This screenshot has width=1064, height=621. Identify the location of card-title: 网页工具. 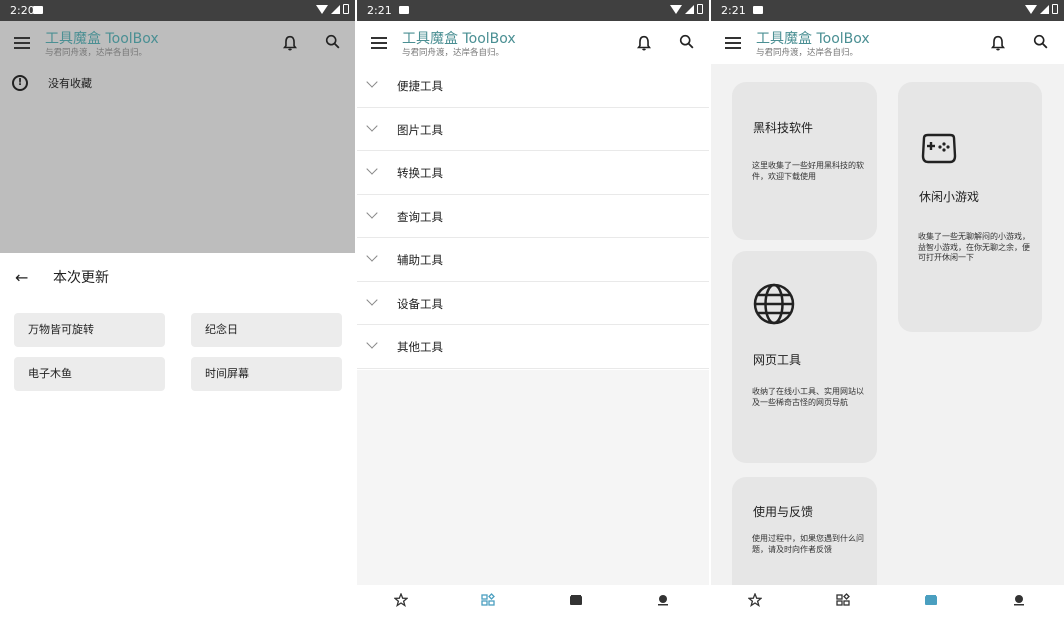
(777, 360).